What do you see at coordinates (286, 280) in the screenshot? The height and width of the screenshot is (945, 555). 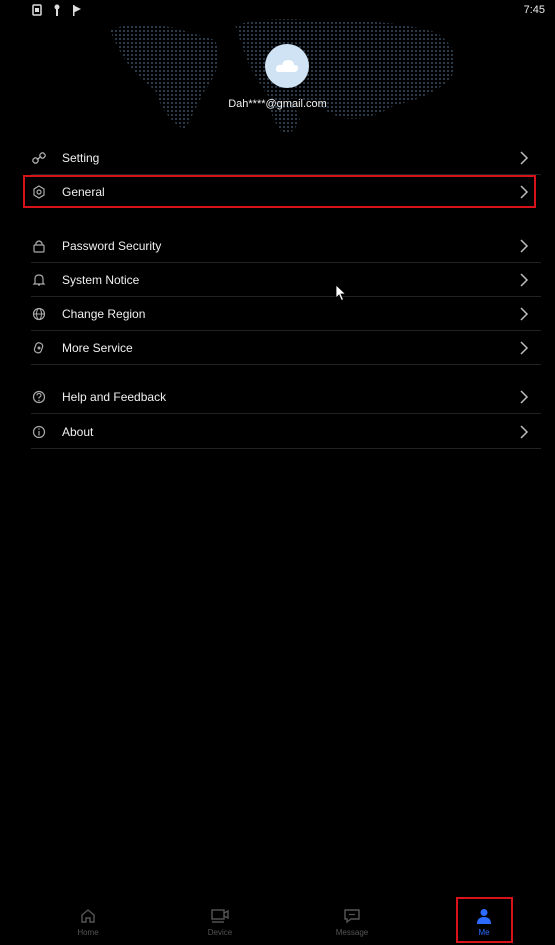 I see `menu-item-system-notice: System Notice` at bounding box center [286, 280].